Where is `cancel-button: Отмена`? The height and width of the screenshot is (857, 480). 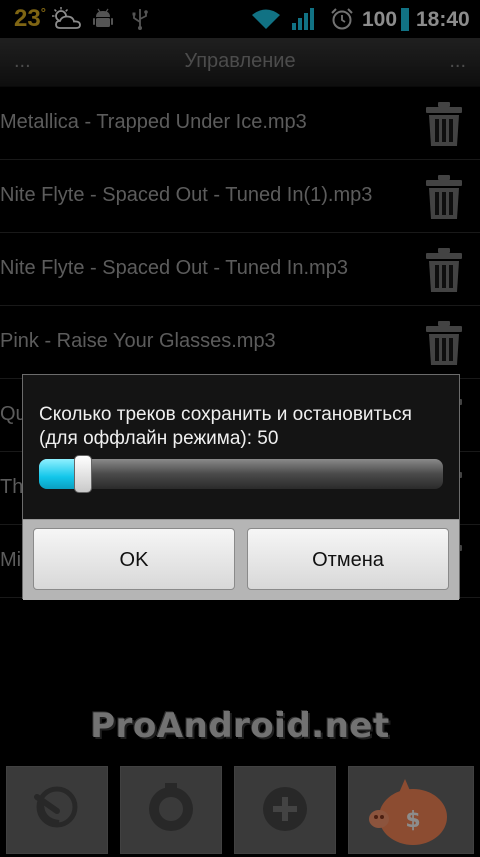
cancel-button: Отмена is located at coordinates (348, 559).